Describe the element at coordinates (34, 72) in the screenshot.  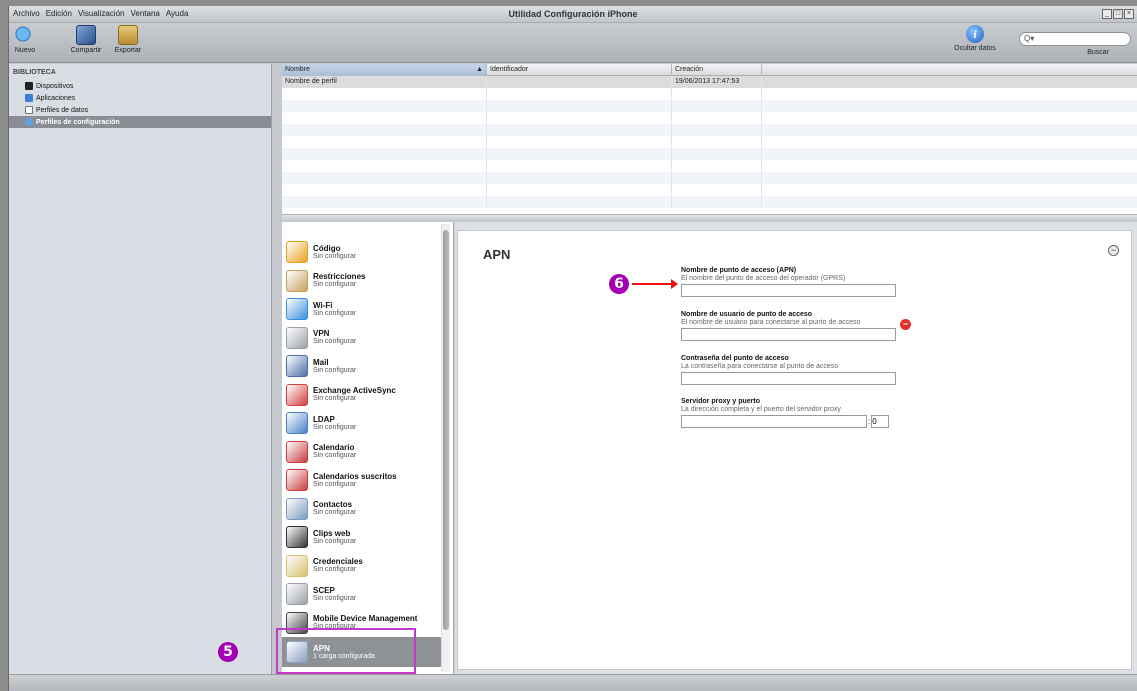
I see `library-header: BIBLIOTECA` at that location.